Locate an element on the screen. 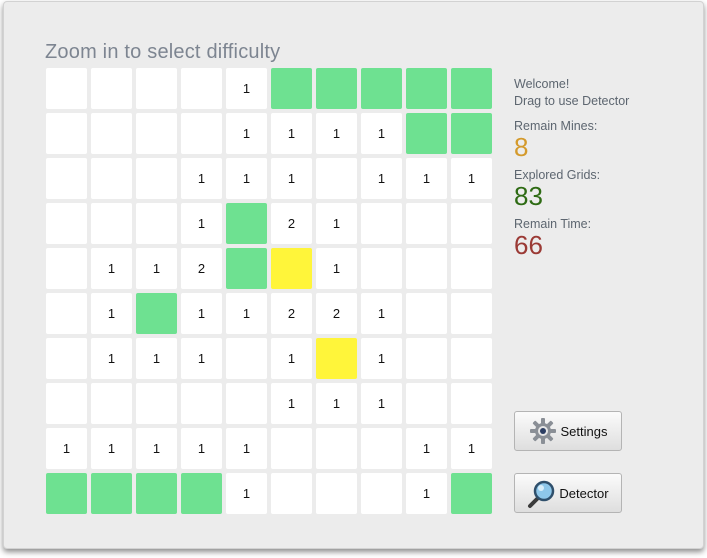 Image resolution: width=707 pixels, height=558 pixels. detector-button: Detector is located at coordinates (568, 493).